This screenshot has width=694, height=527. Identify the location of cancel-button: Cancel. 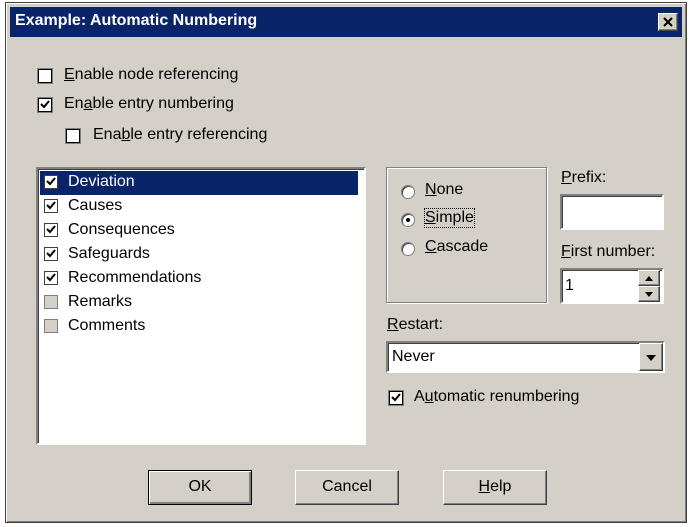
(347, 487).